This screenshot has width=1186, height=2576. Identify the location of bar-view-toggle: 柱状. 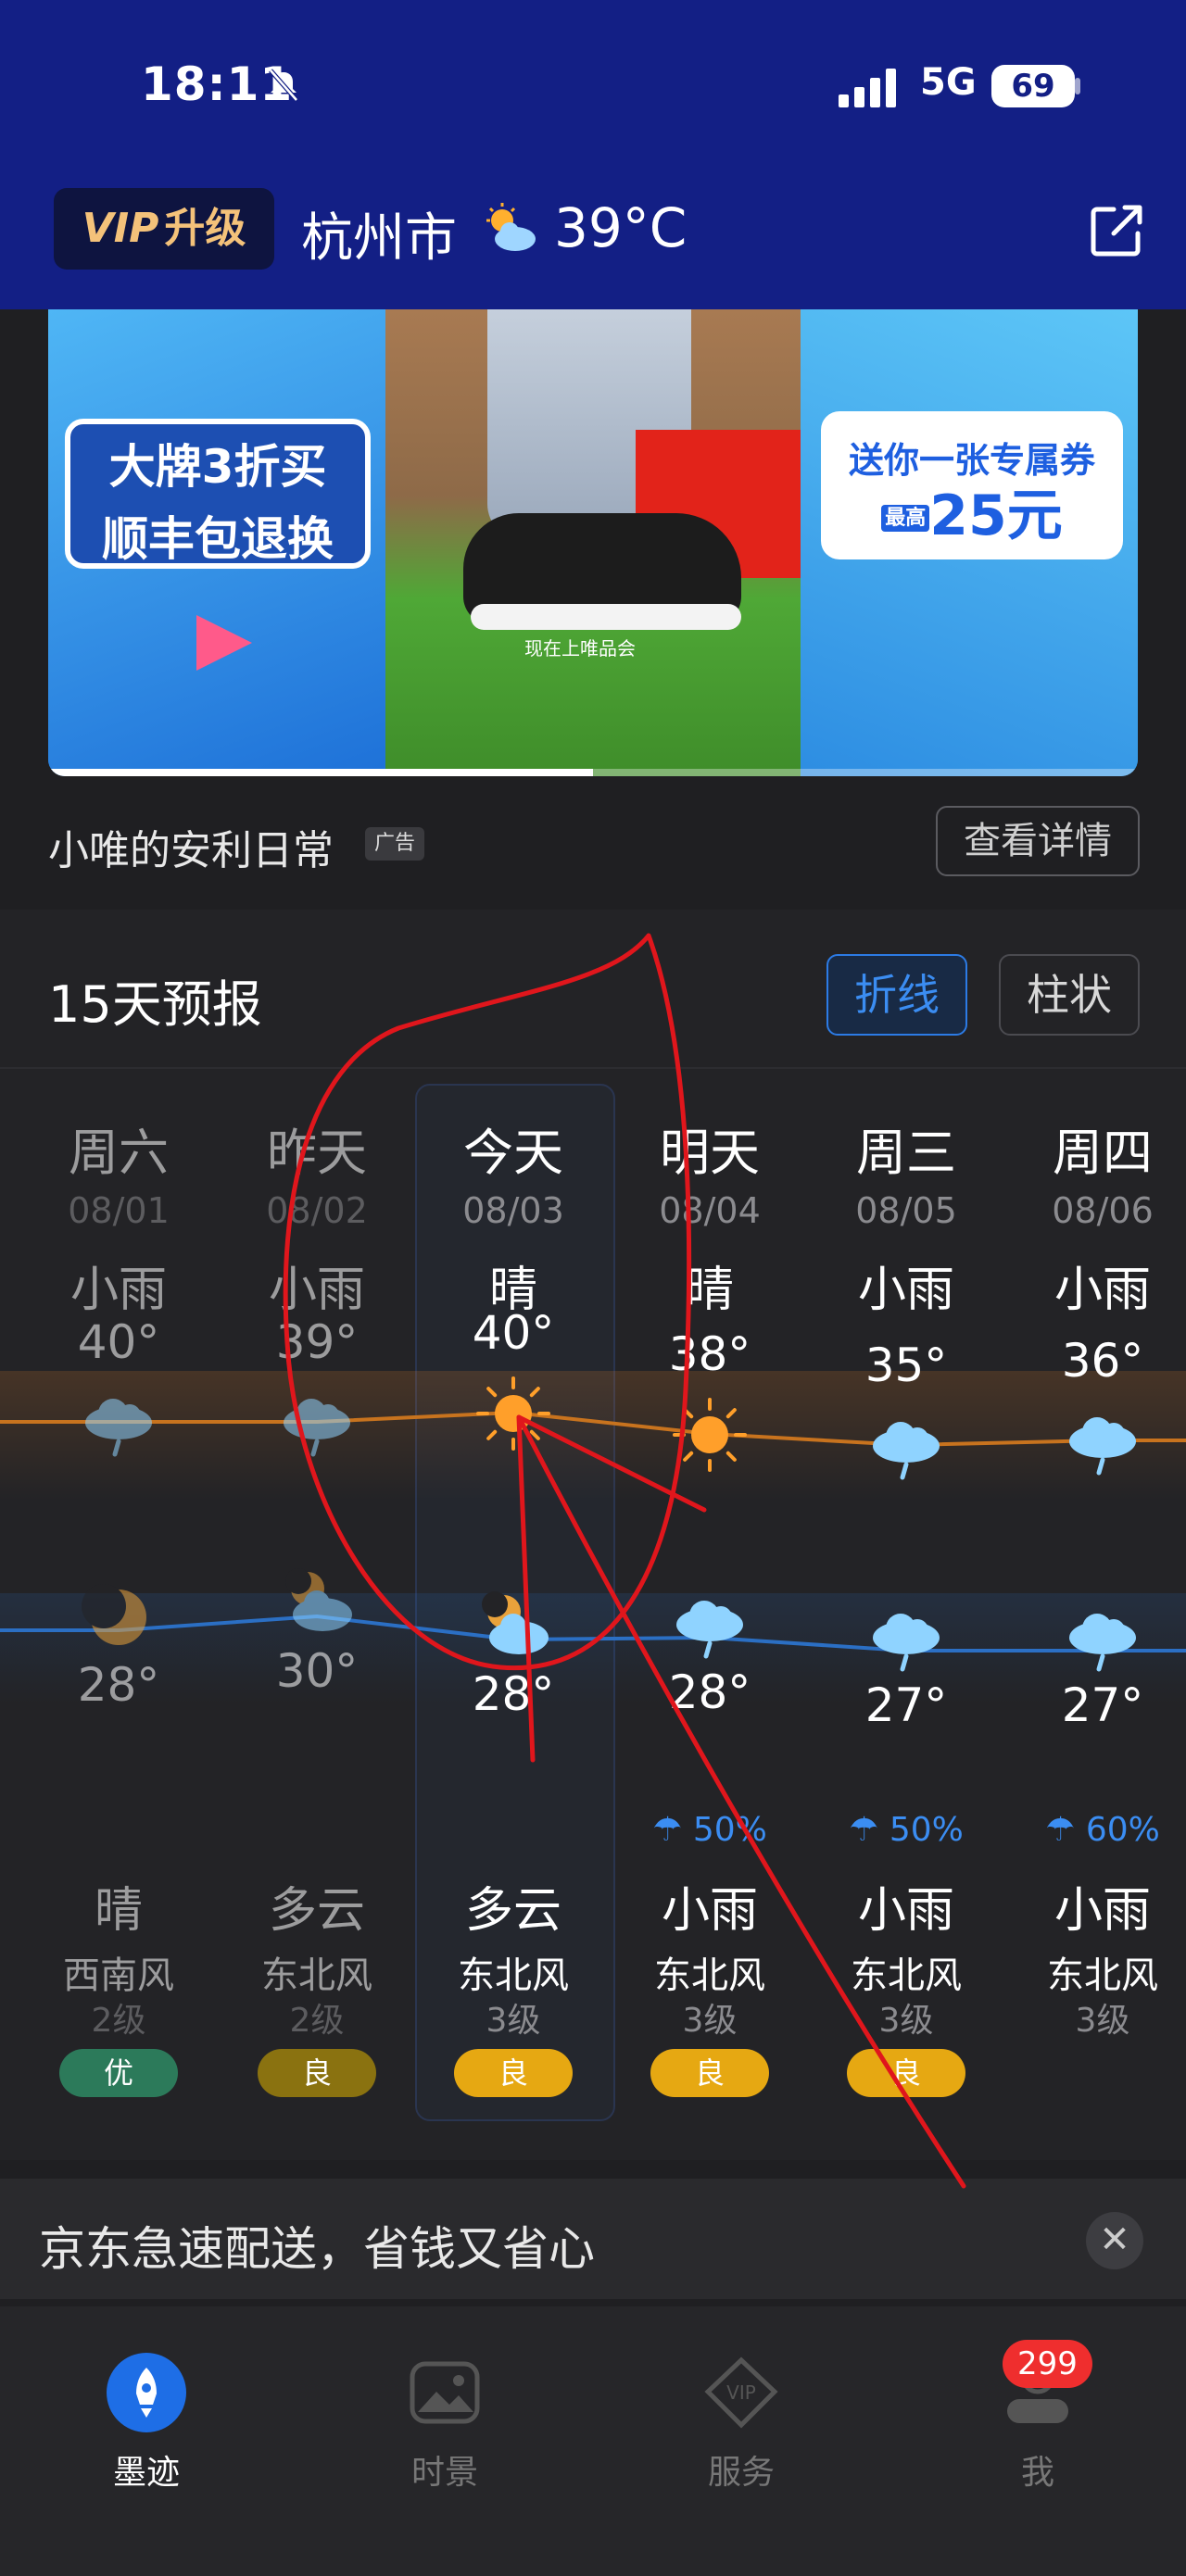
(1069, 995).